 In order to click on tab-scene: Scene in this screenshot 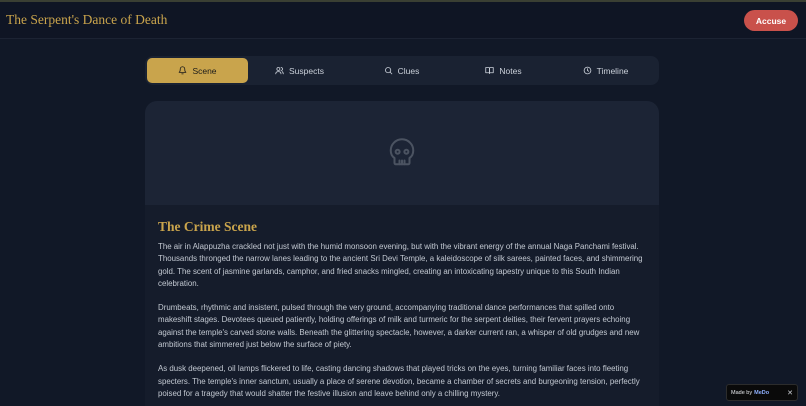, I will do `click(197, 70)`.